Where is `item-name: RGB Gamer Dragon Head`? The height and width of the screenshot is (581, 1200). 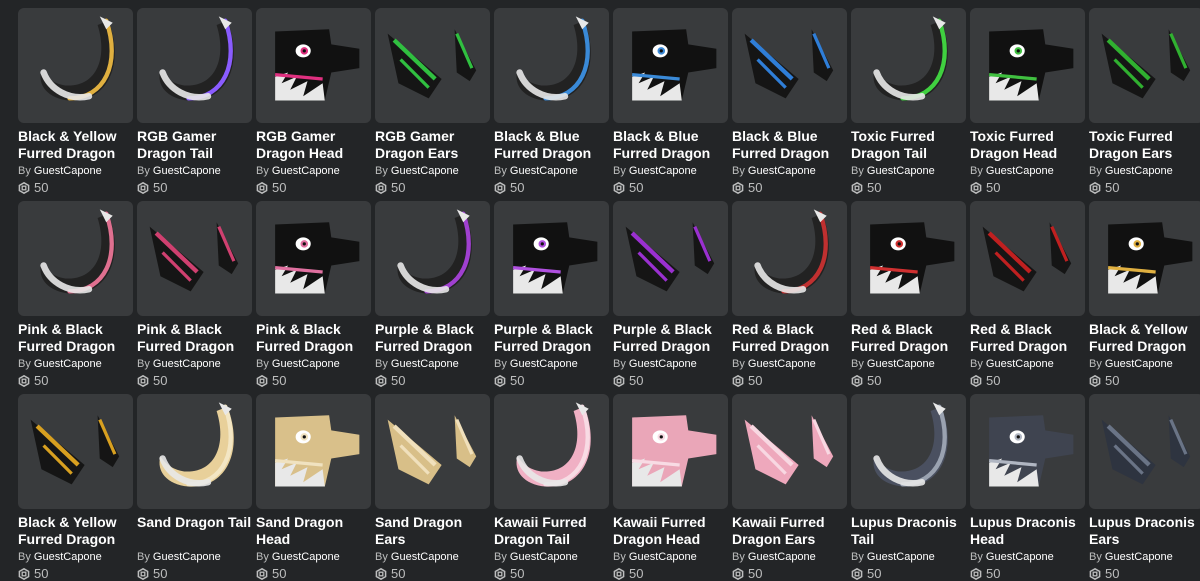
item-name: RGB Gamer Dragon Head is located at coordinates (313, 145).